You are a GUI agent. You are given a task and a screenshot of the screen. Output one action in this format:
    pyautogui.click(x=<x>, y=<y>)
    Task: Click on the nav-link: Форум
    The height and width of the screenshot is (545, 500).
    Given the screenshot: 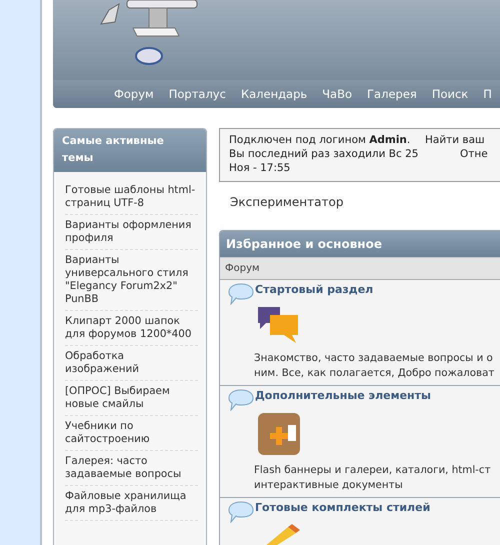 What is the action you would take?
    pyautogui.click(x=134, y=94)
    